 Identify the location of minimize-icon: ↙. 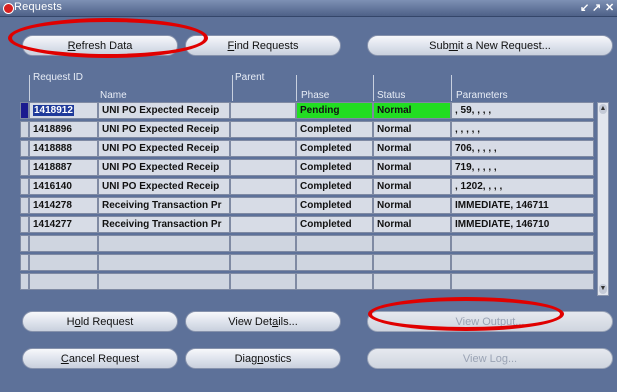
(584, 7).